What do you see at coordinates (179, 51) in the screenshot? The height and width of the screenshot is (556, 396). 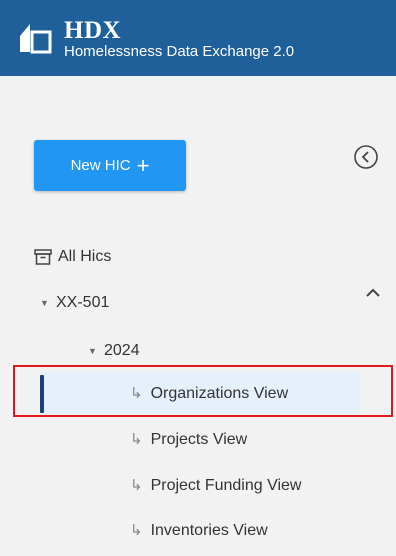 I see `brand-subtitle: Homelessness Data Exchange 2.0` at bounding box center [179, 51].